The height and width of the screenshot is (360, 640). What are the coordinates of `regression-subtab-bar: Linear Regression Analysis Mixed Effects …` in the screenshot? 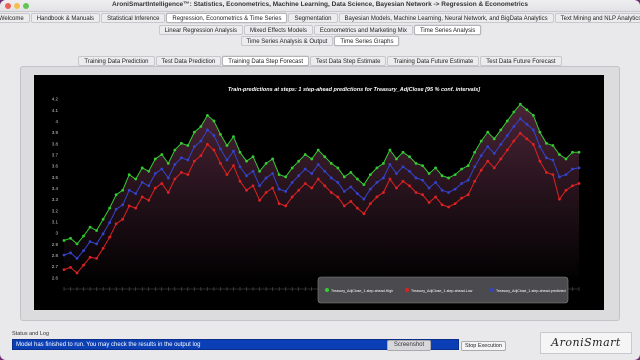 It's located at (320, 30).